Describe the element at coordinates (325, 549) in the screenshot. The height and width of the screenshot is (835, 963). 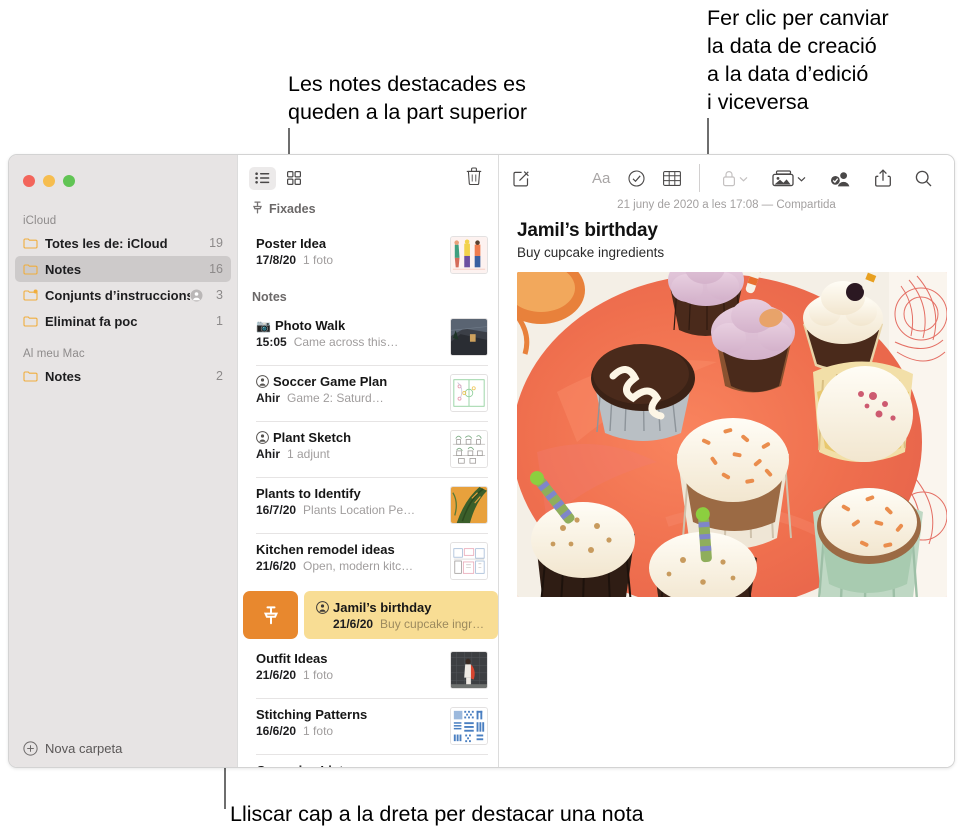
I see `note-title: Kitchen remodel ideas` at that location.